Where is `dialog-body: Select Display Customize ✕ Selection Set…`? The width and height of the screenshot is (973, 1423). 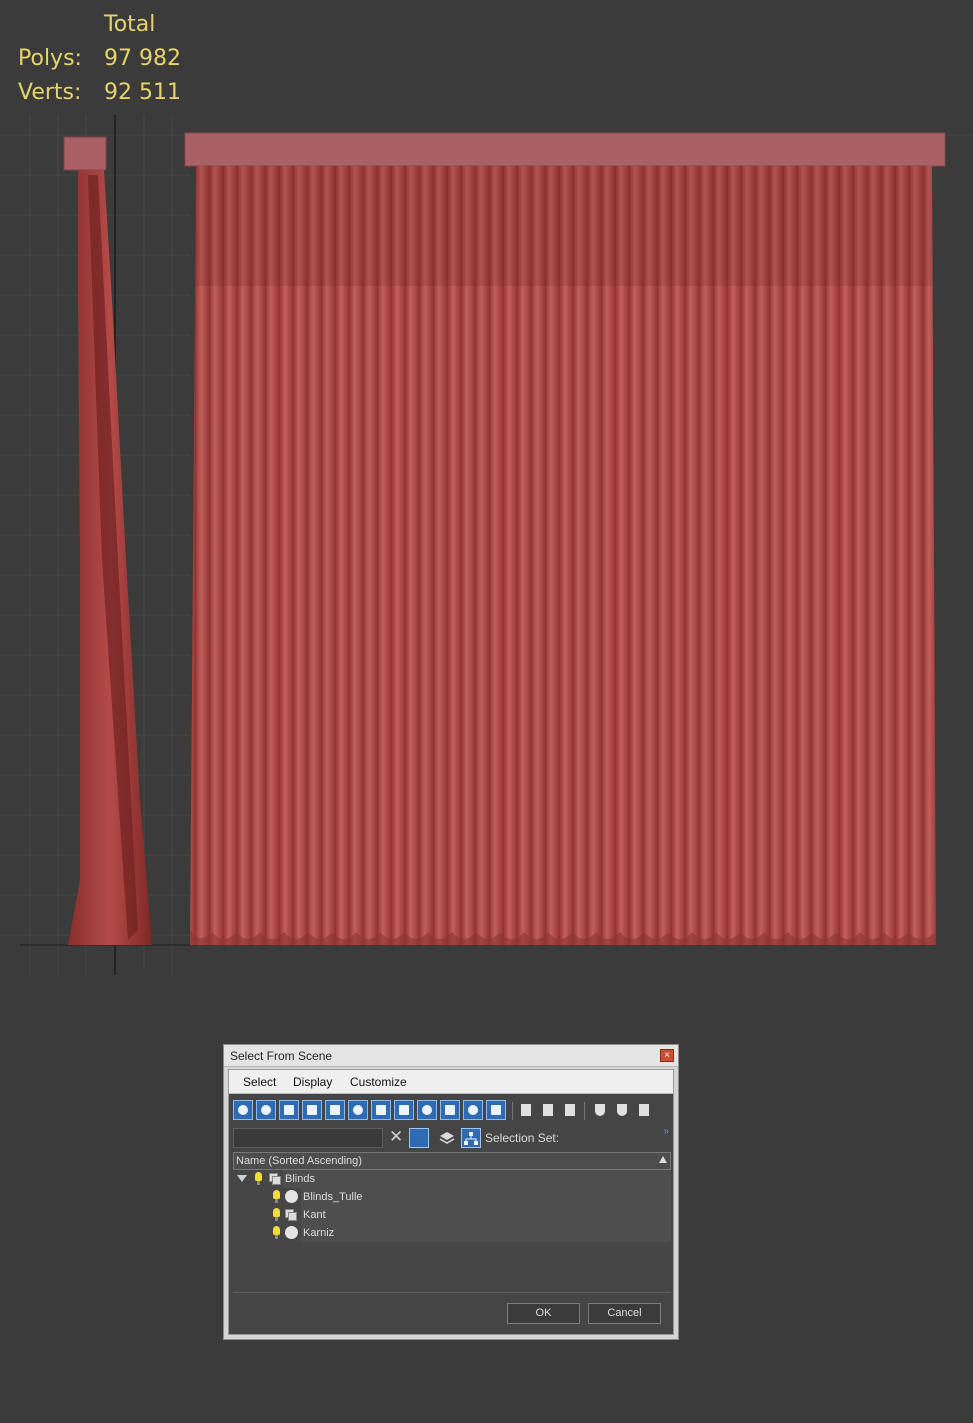 dialog-body: Select Display Customize ✕ Selection Set… is located at coordinates (451, 1202).